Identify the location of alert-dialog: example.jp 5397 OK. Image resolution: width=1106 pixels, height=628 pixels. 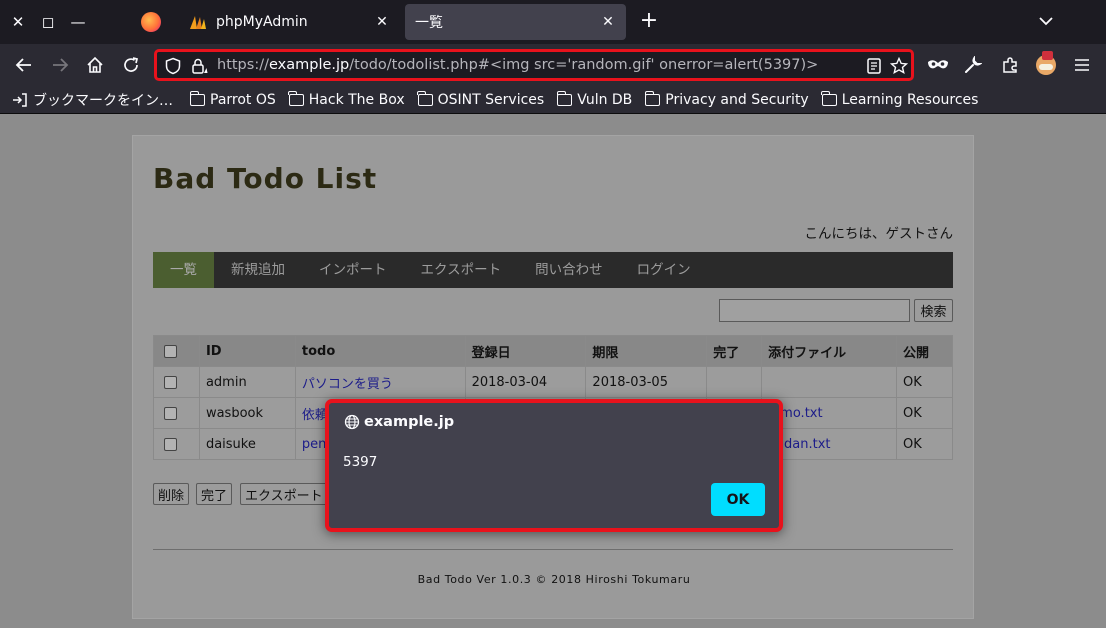
(554, 465).